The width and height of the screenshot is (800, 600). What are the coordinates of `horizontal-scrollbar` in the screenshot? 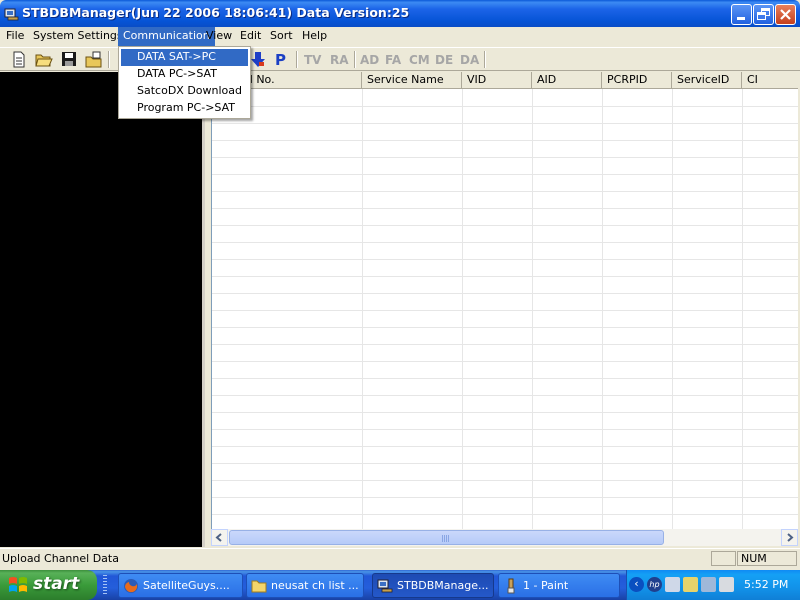 It's located at (504, 537).